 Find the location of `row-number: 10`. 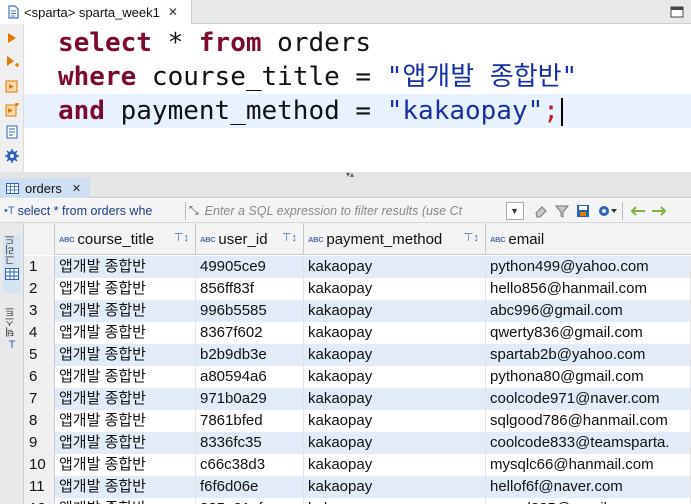

row-number: 10 is located at coordinates (39, 465).